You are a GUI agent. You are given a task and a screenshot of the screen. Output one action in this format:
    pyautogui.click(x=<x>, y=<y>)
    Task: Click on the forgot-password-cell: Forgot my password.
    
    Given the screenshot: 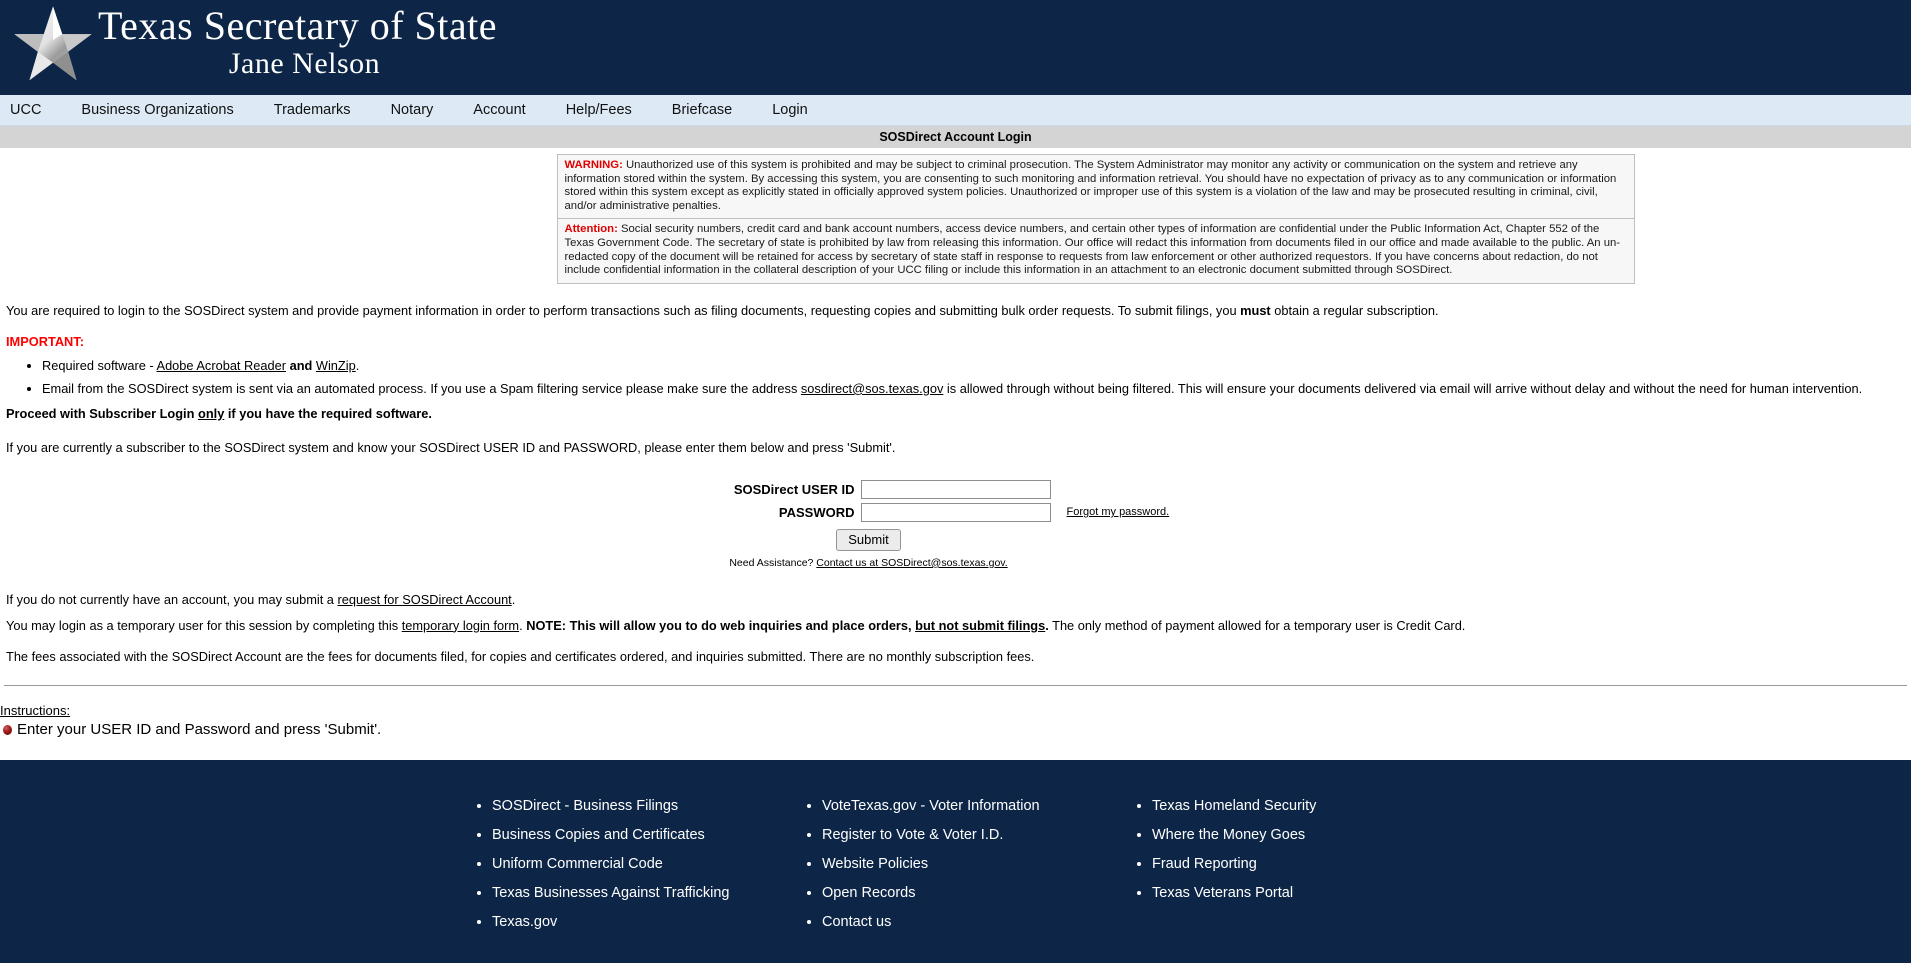 What is the action you would take?
    pyautogui.click(x=1141, y=512)
    